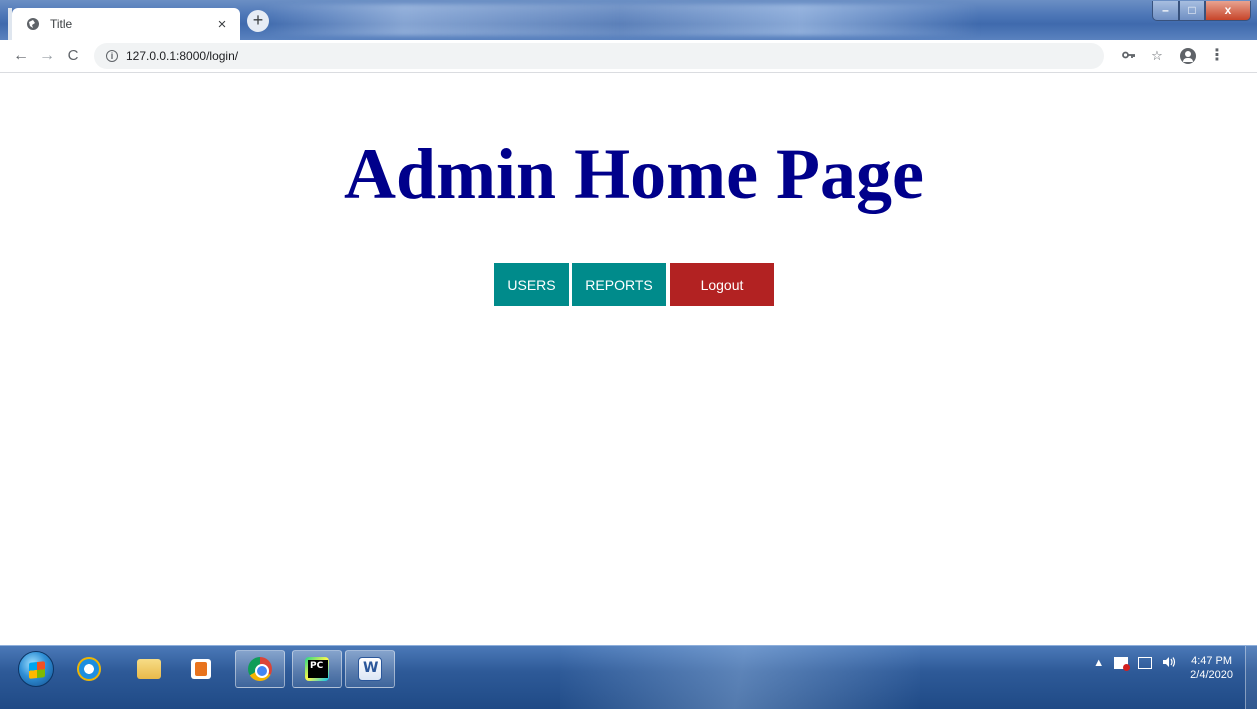 This screenshot has height=709, width=1257. I want to click on back-button: ←, so click(21, 56).